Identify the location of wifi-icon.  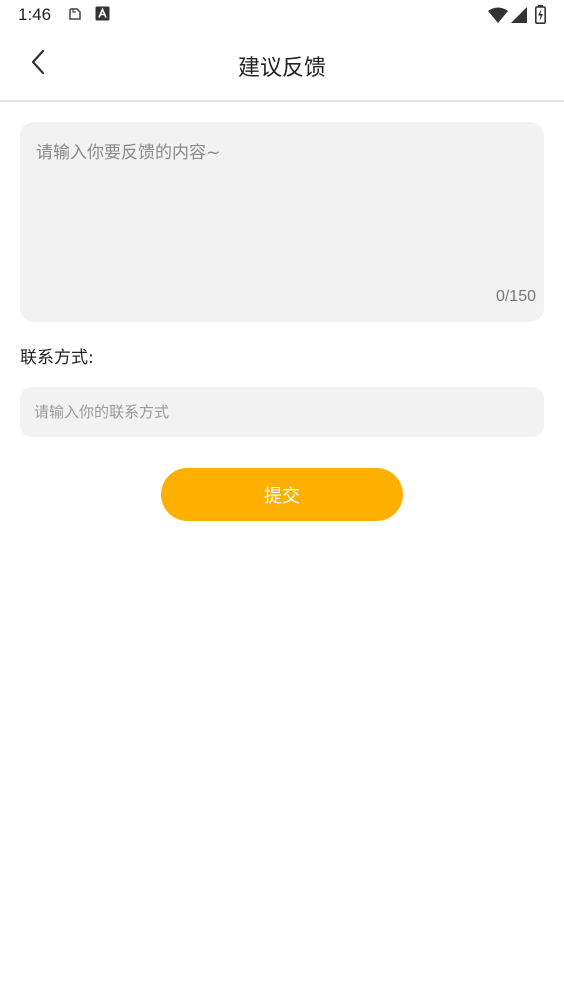
(498, 17).